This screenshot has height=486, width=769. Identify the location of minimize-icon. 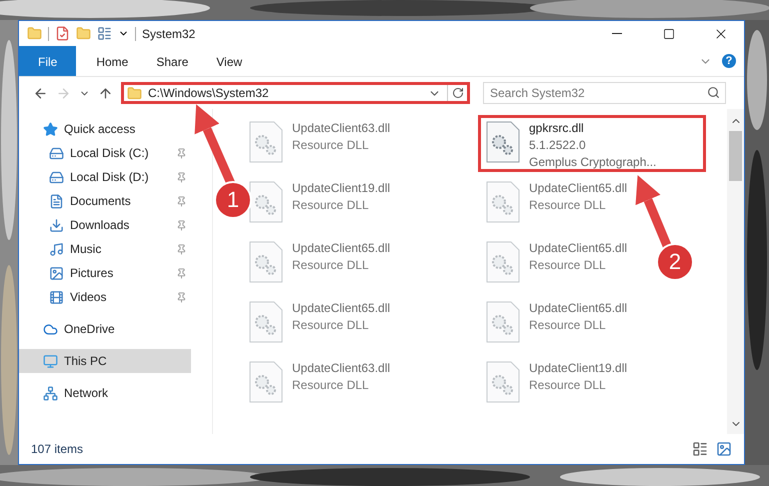
(617, 33).